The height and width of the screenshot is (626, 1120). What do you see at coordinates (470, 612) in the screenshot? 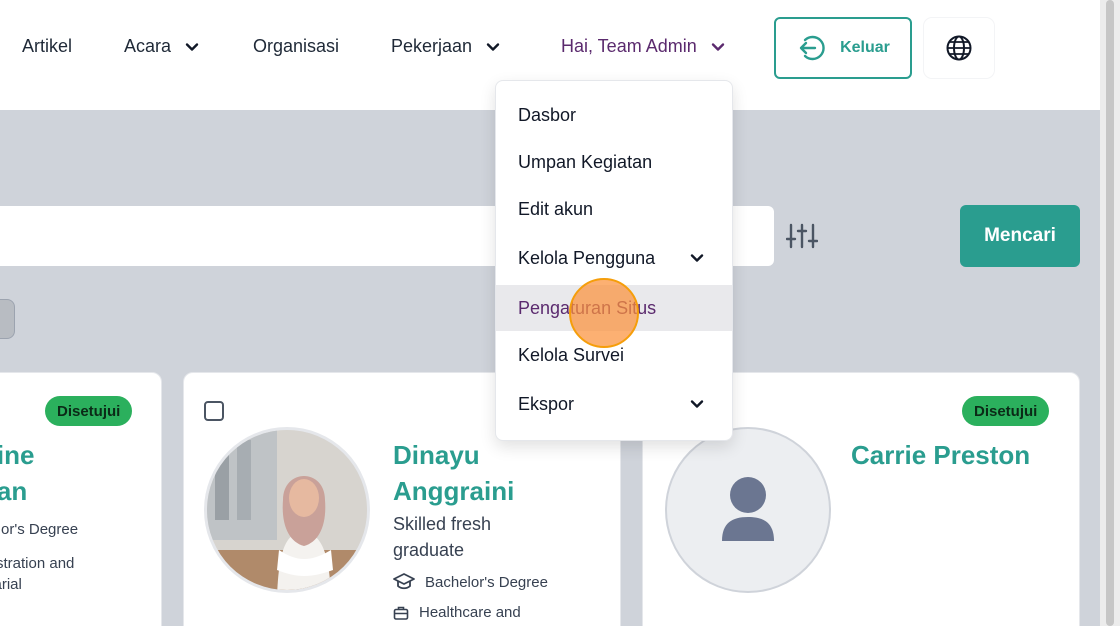
I see `field-text: Healthcare and` at bounding box center [470, 612].